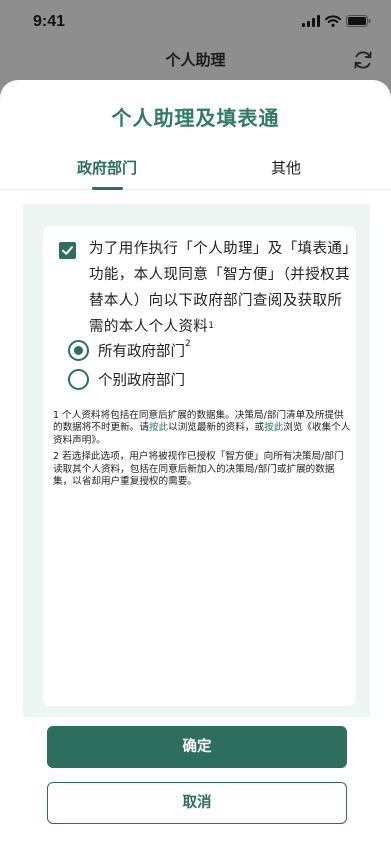 The width and height of the screenshot is (391, 844). Describe the element at coordinates (107, 188) in the screenshot. I see `tab-indicator` at that location.